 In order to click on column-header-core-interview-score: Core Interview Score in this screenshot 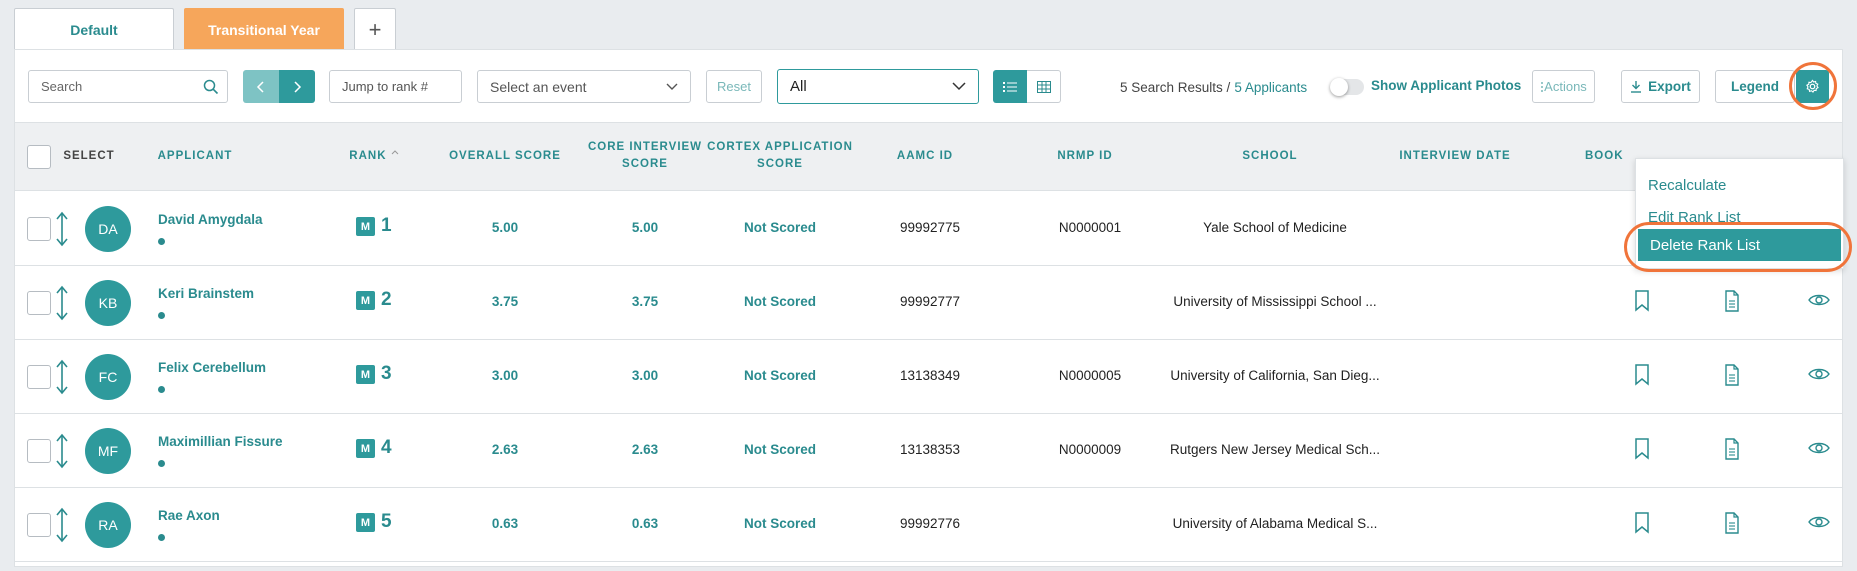, I will do `click(645, 156)`.